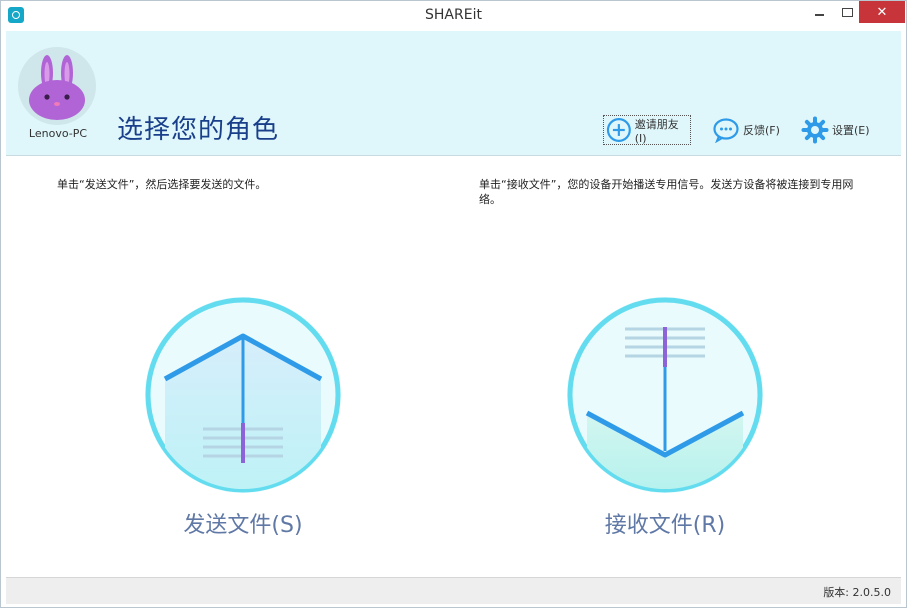  I want to click on send-files-button: 发送文件(S), so click(243, 420).